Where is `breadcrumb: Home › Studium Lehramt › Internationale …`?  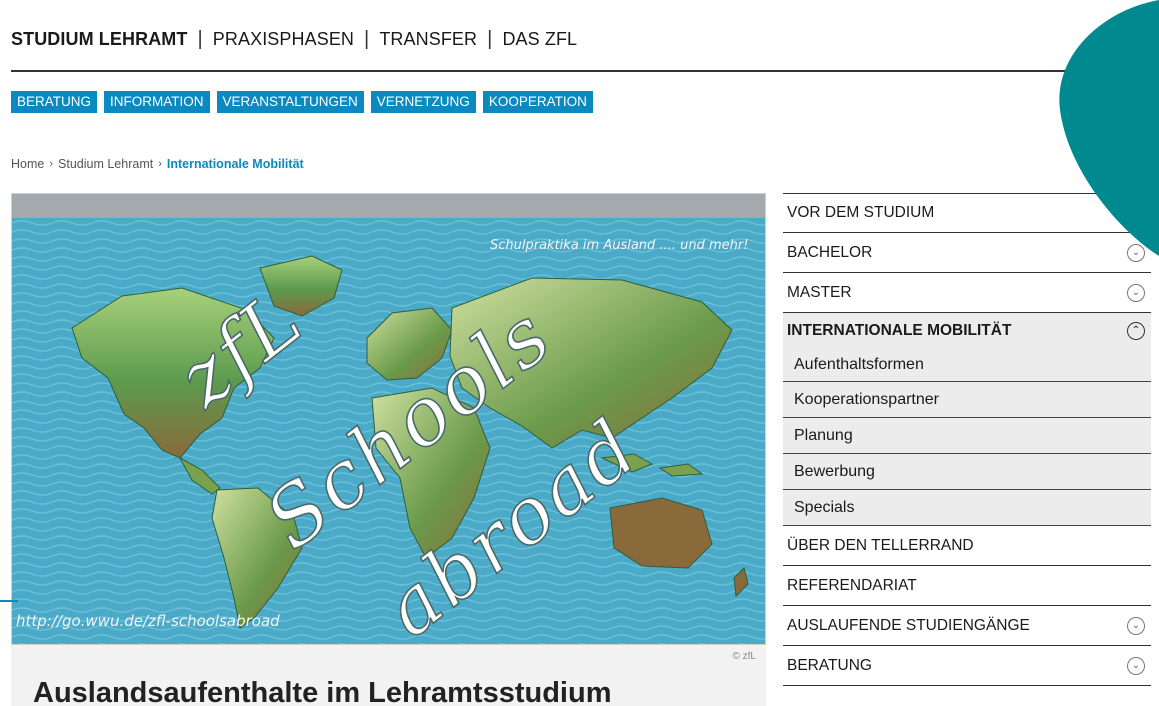
breadcrumb: Home › Studium Lehramt › Internationale … is located at coordinates (157, 164).